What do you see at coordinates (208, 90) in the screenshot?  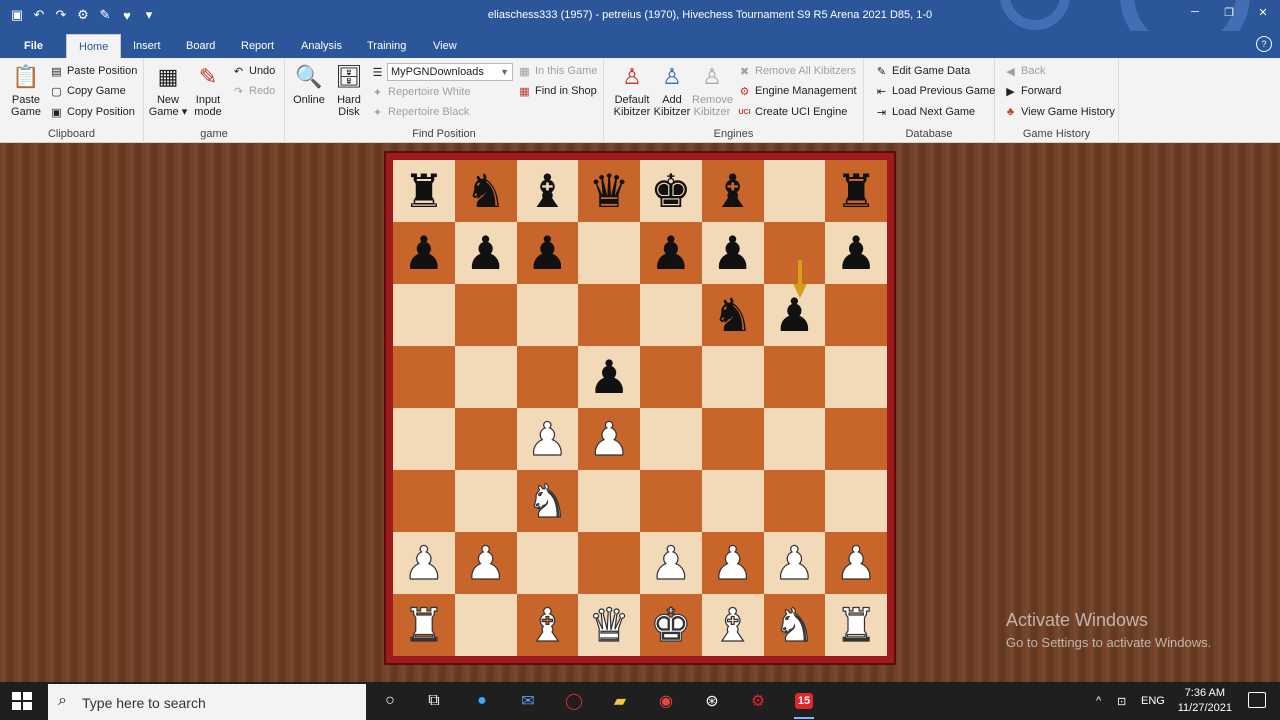 I see `input-mode-button: ✎ Input mode` at bounding box center [208, 90].